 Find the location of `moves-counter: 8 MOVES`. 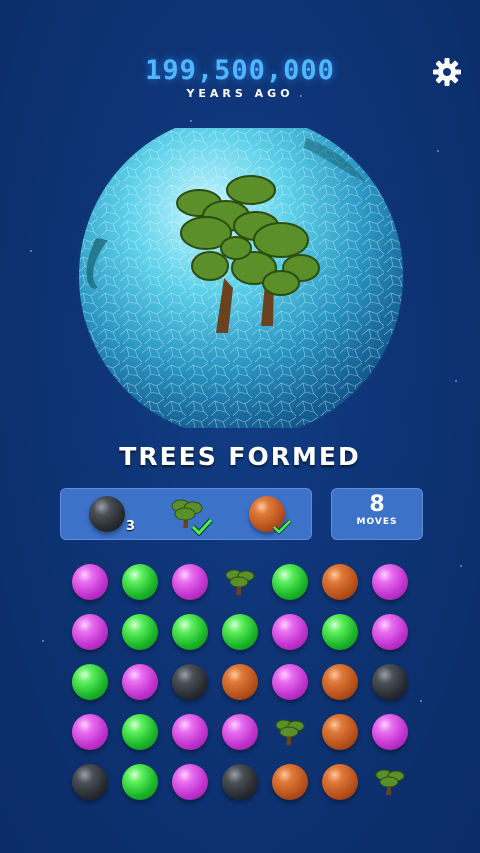

moves-counter: 8 MOVES is located at coordinates (377, 514).